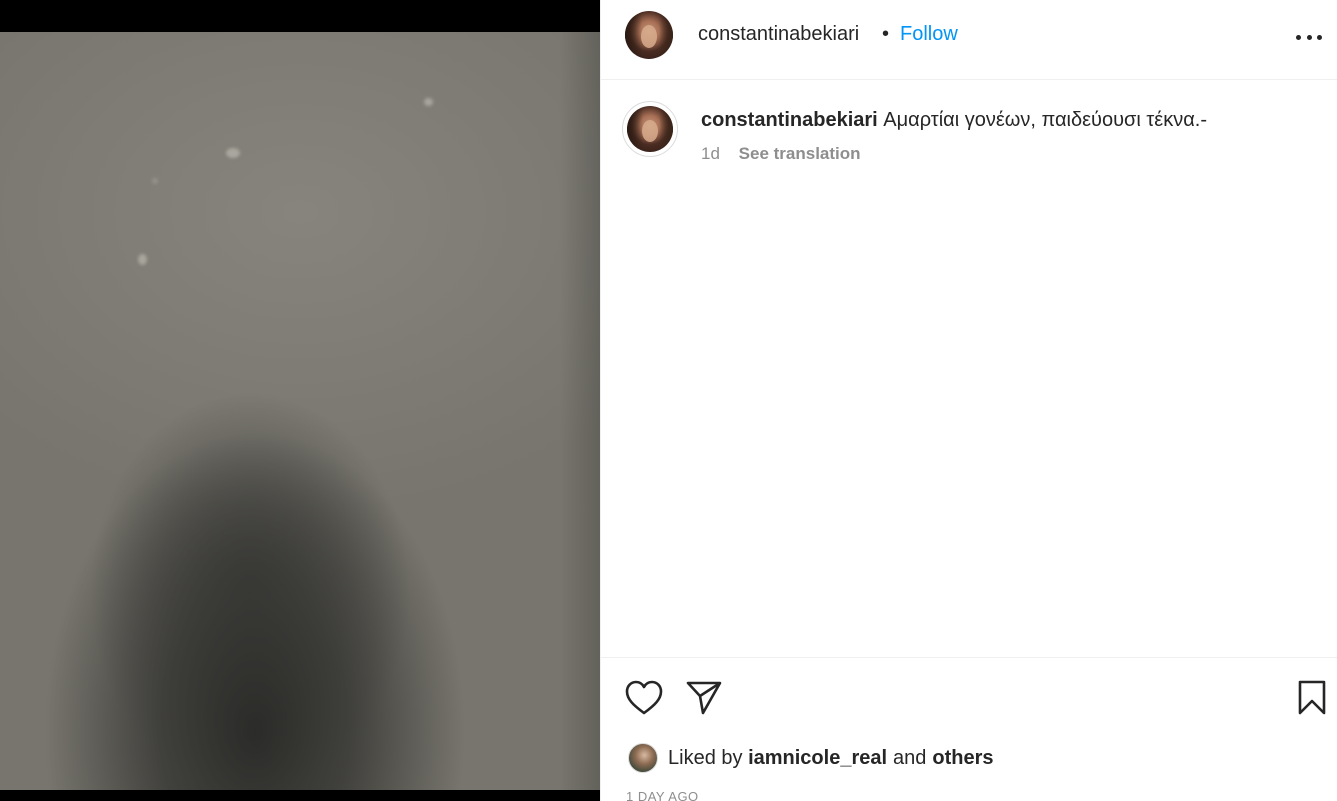 The image size is (1337, 801). I want to click on caption-age: 1d, so click(710, 153).